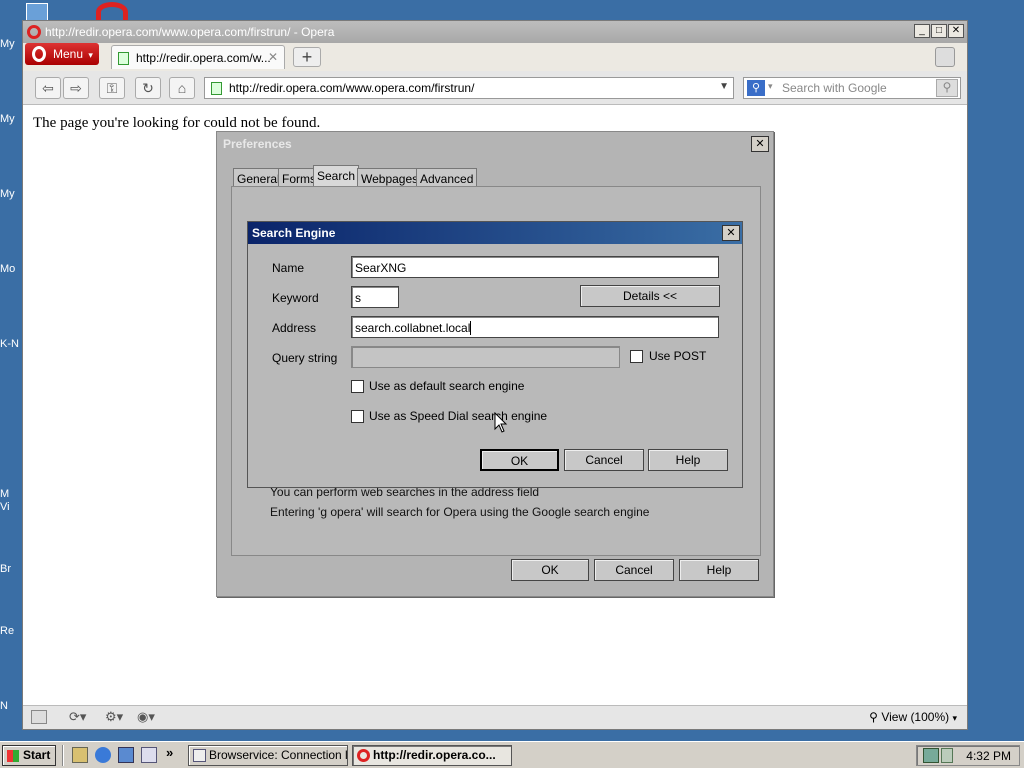  Describe the element at coordinates (103, 755) in the screenshot. I see `ie-icon` at that location.